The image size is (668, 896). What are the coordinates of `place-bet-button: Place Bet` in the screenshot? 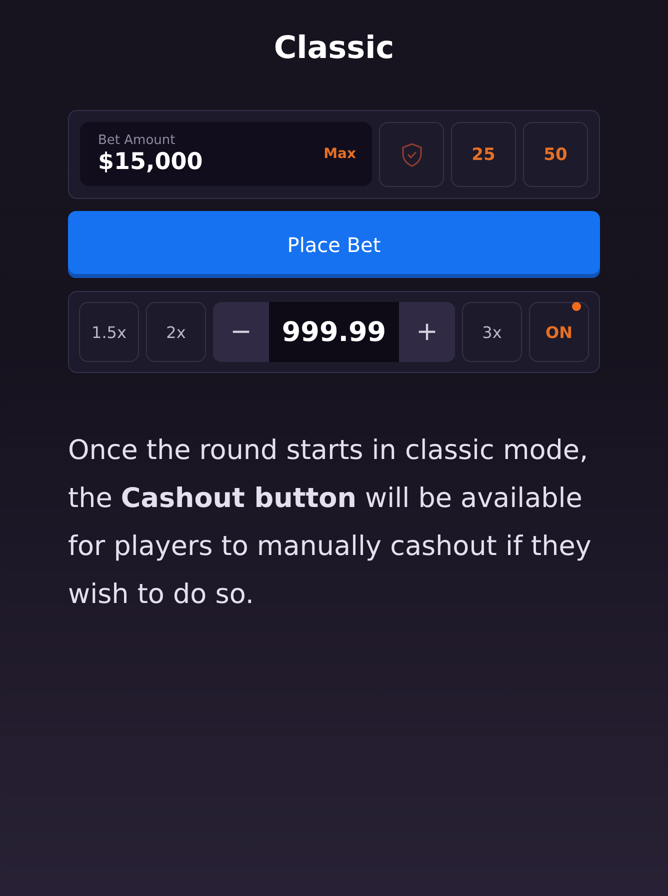 It's located at (334, 244).